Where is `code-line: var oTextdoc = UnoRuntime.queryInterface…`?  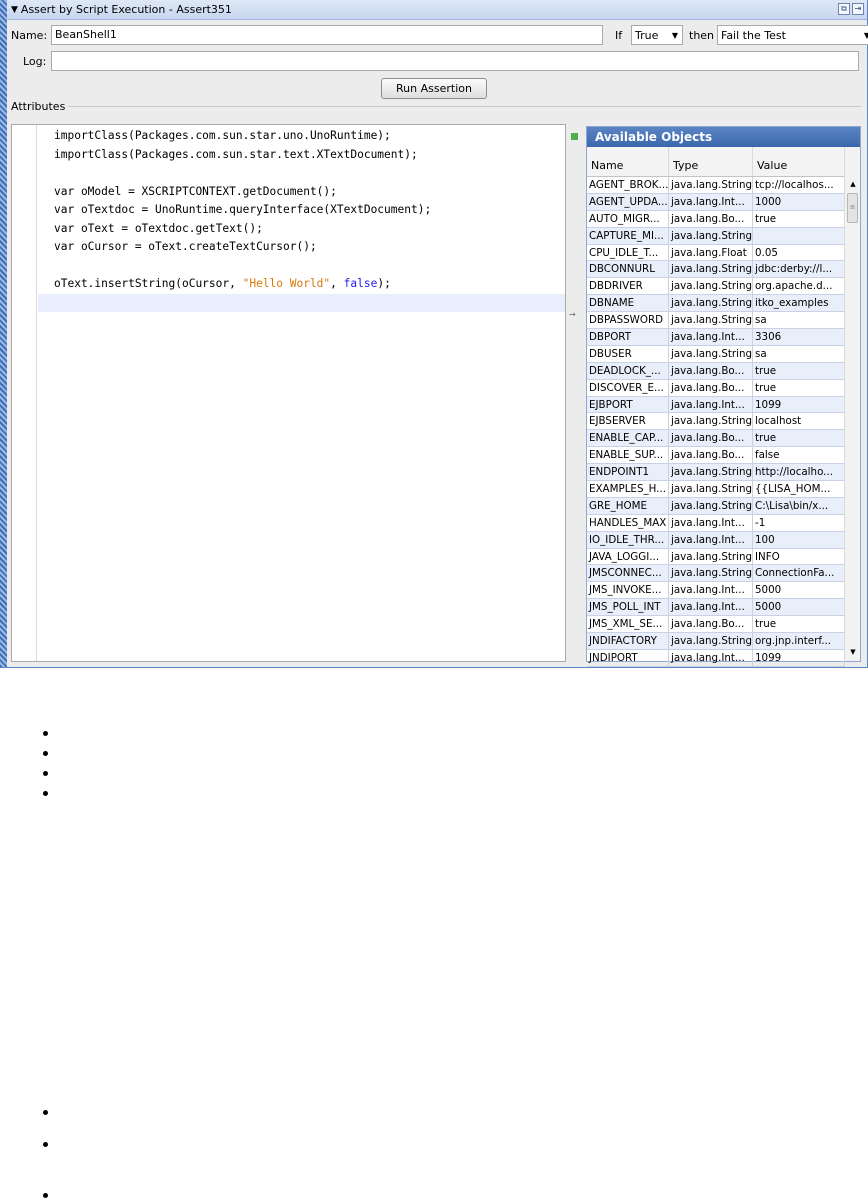
code-line: var oTextdoc = UnoRuntime.queryInterface… is located at coordinates (301, 210).